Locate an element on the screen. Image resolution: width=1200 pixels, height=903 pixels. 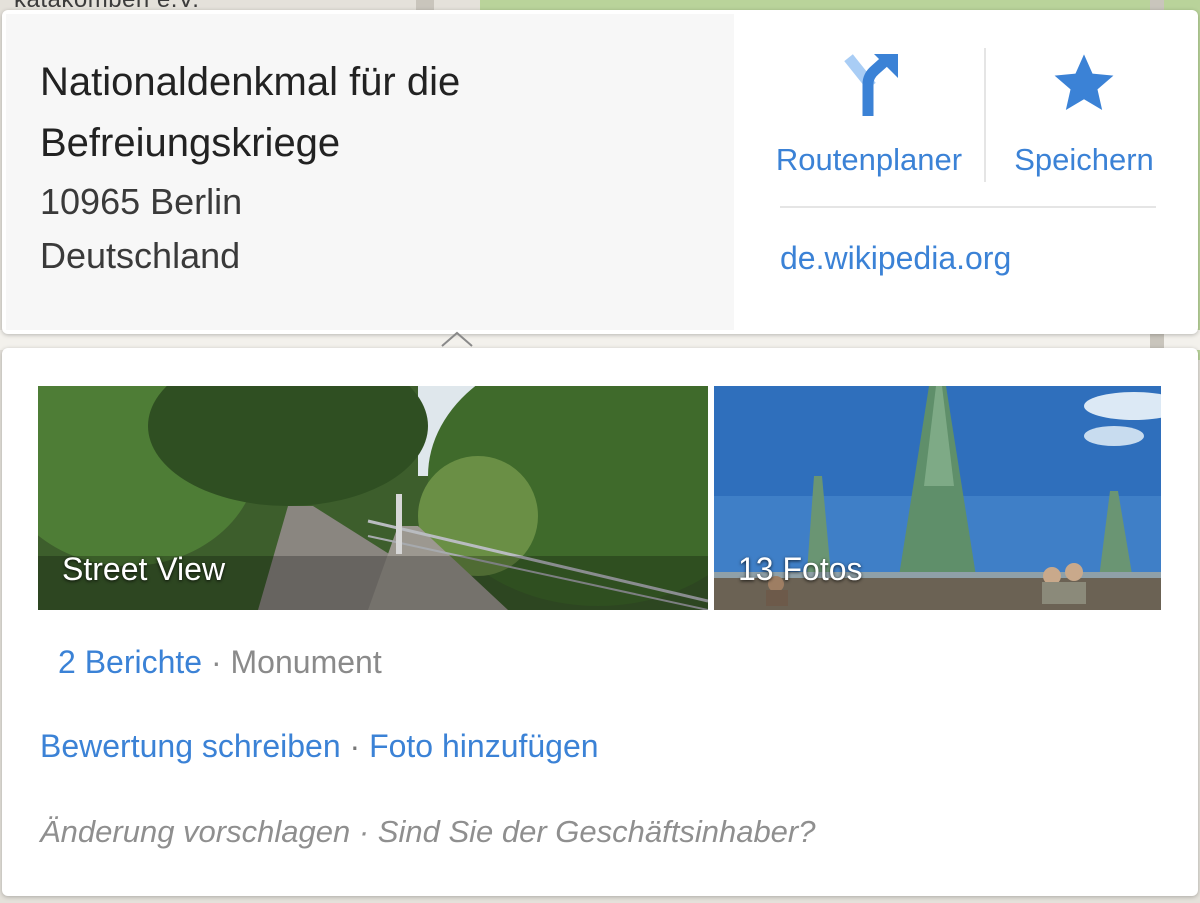
action-divider is located at coordinates (985, 115).